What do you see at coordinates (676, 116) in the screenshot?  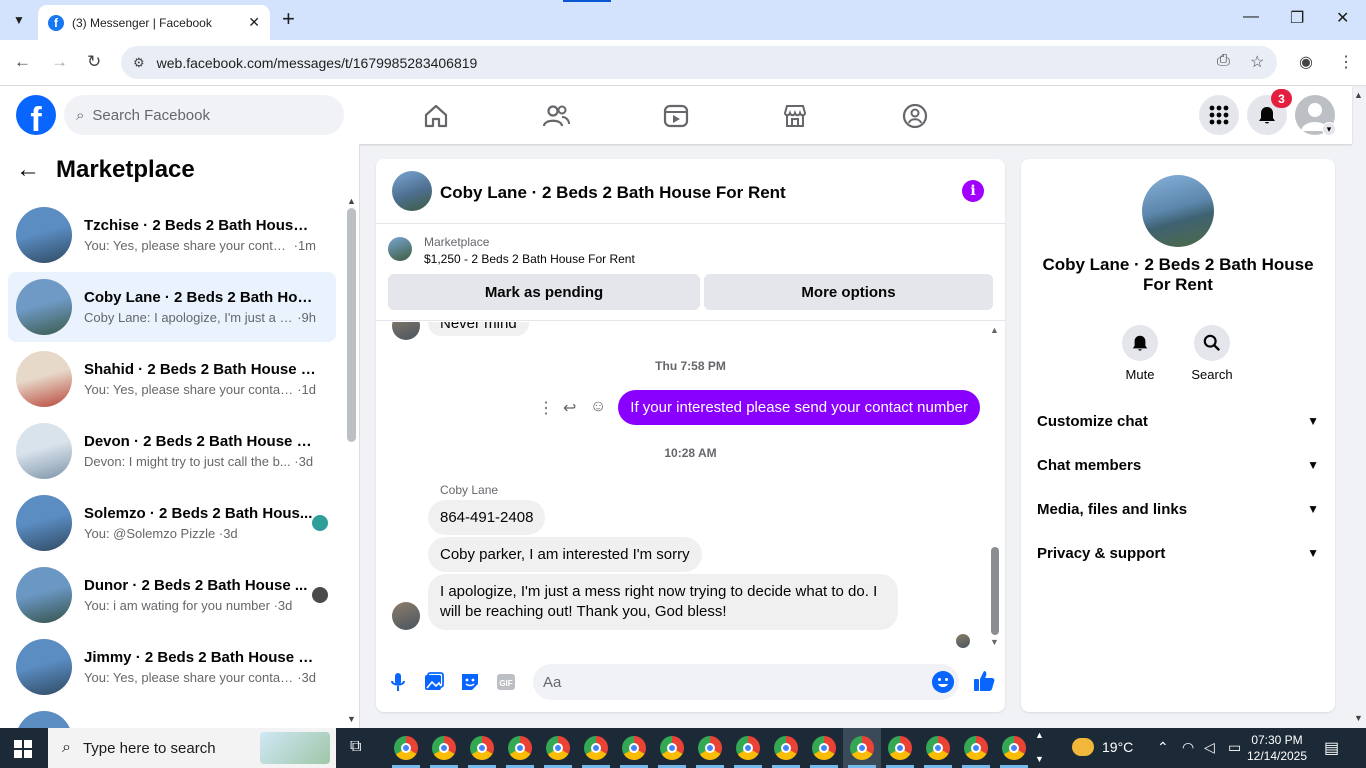 I see `video-icon` at bounding box center [676, 116].